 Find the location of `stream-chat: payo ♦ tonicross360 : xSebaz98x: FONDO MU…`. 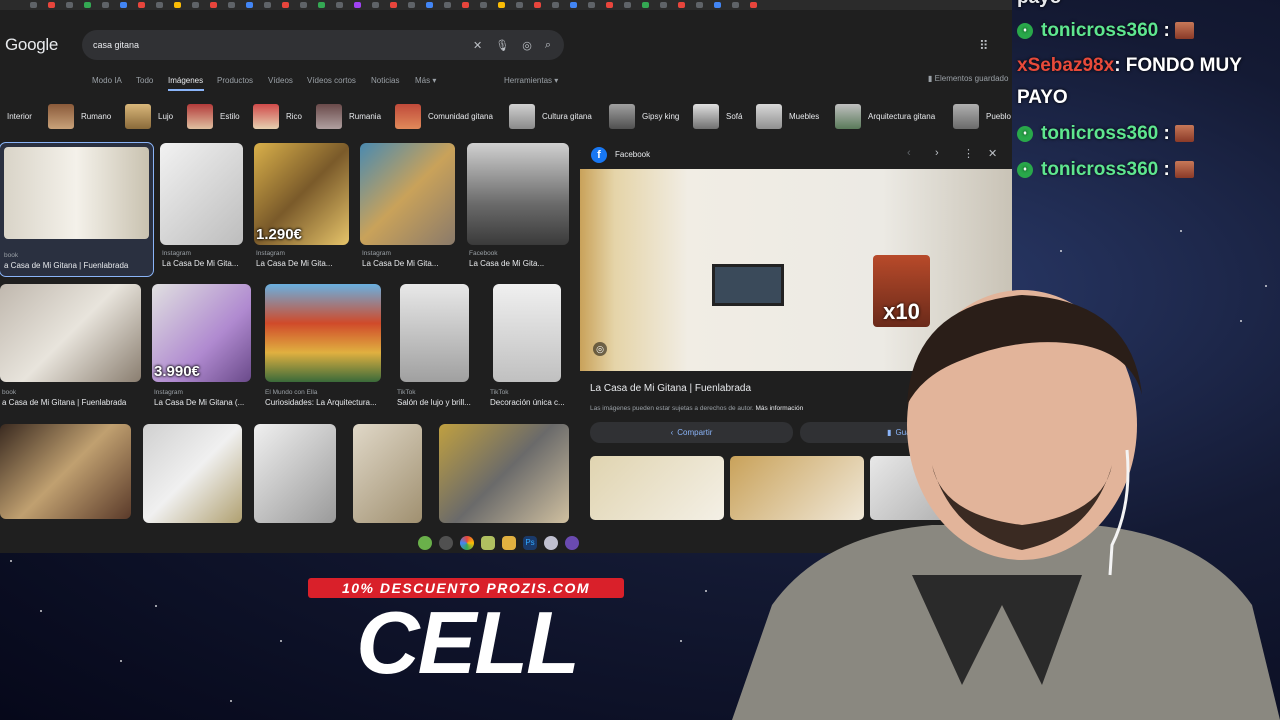

stream-chat: payo ♦ tonicross360 : xSebaz98x: FONDO MU… is located at coordinates (1146, 100).